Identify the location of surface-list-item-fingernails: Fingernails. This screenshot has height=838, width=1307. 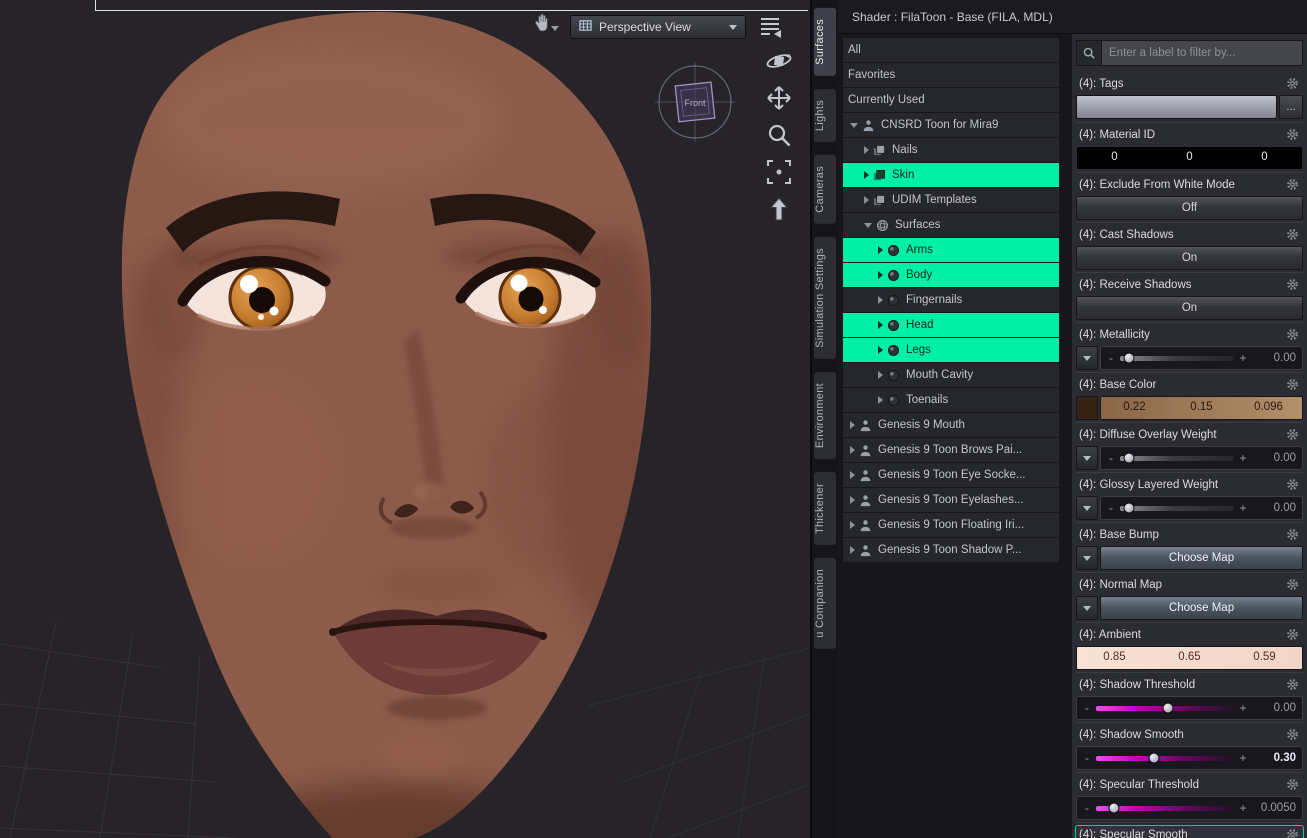
(951, 300).